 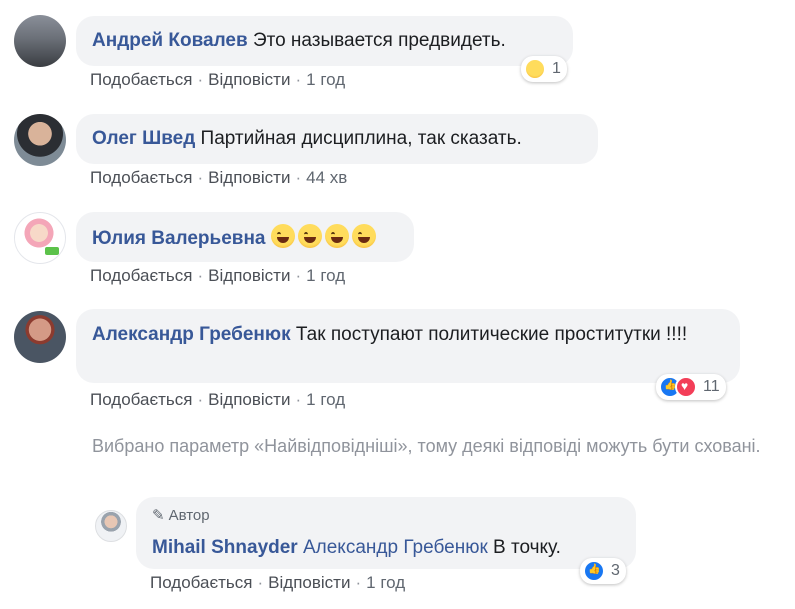 What do you see at coordinates (594, 571) in the screenshot?
I see `like-icon` at bounding box center [594, 571].